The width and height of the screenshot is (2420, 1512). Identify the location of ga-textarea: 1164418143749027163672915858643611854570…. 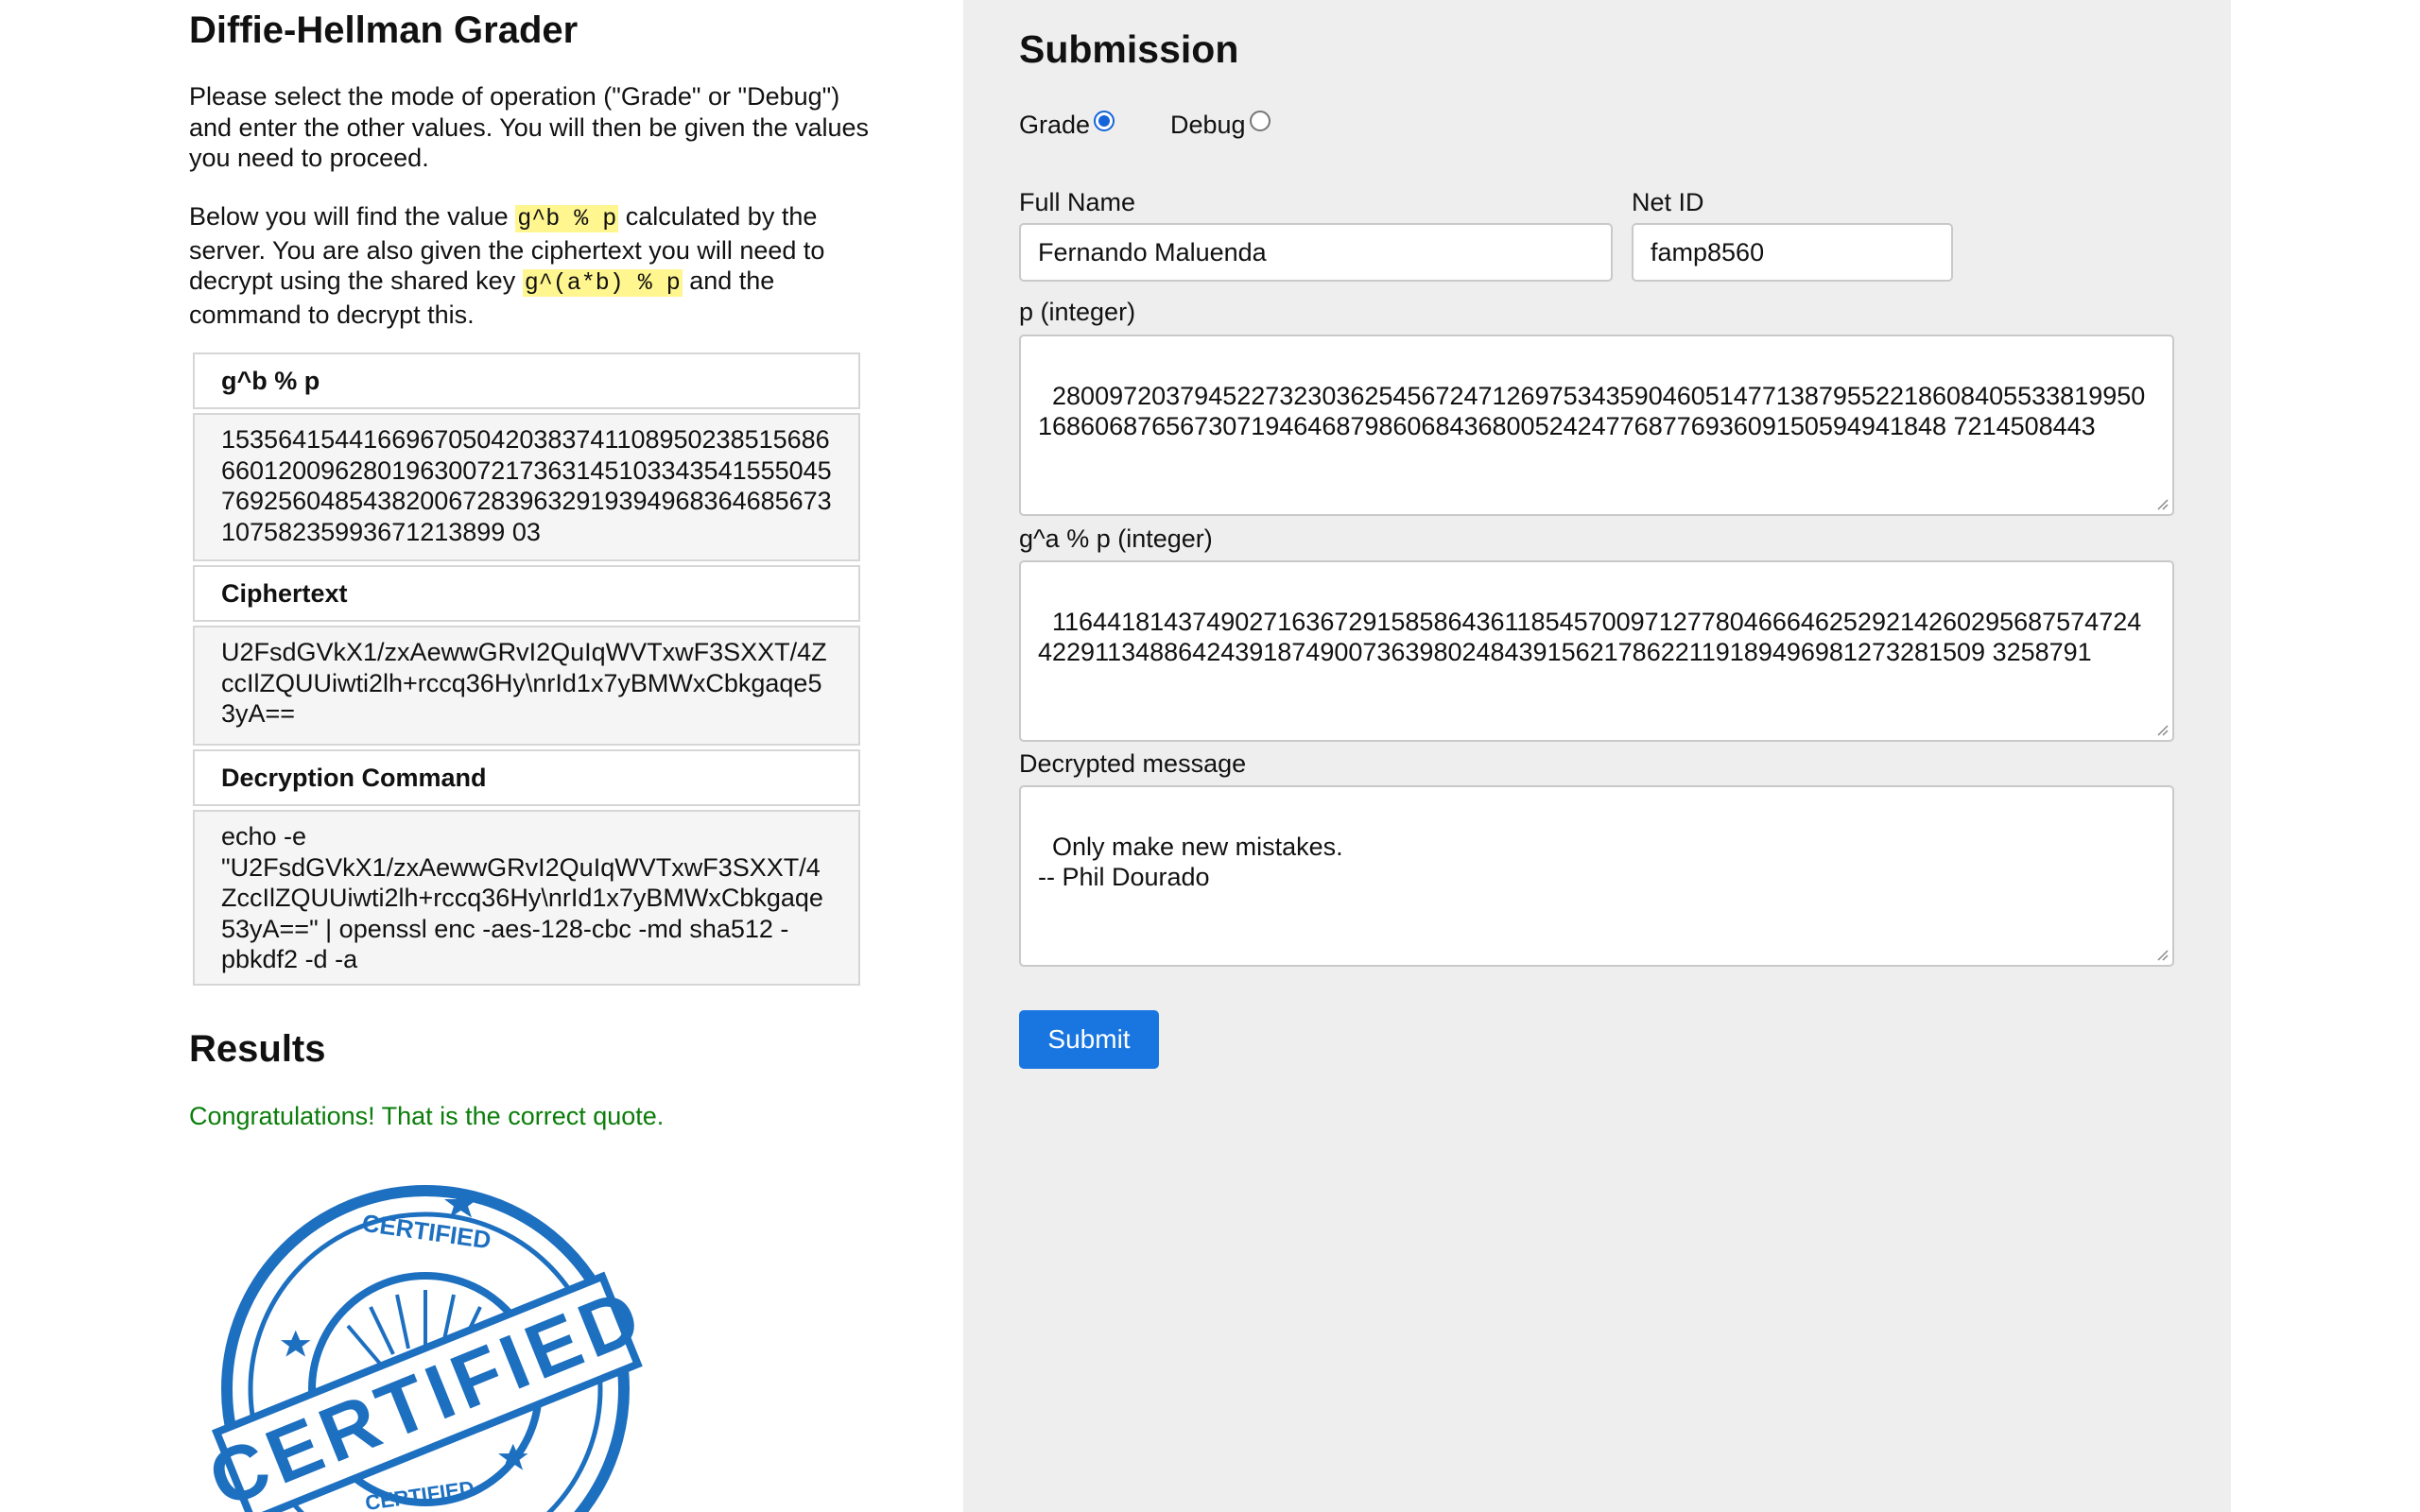
(1596, 651).